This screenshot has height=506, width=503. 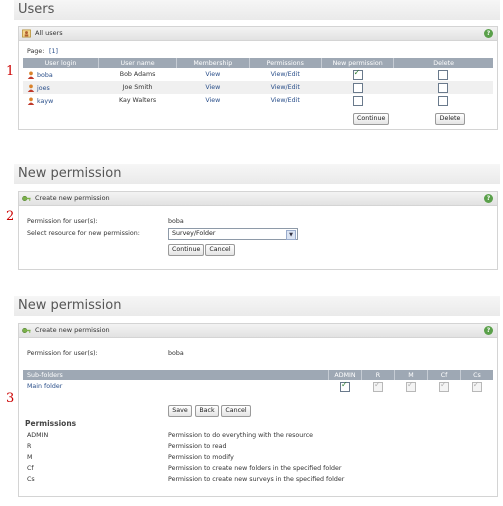 I want to click on column-header-subfolders: Sub-folders, so click(x=176, y=375).